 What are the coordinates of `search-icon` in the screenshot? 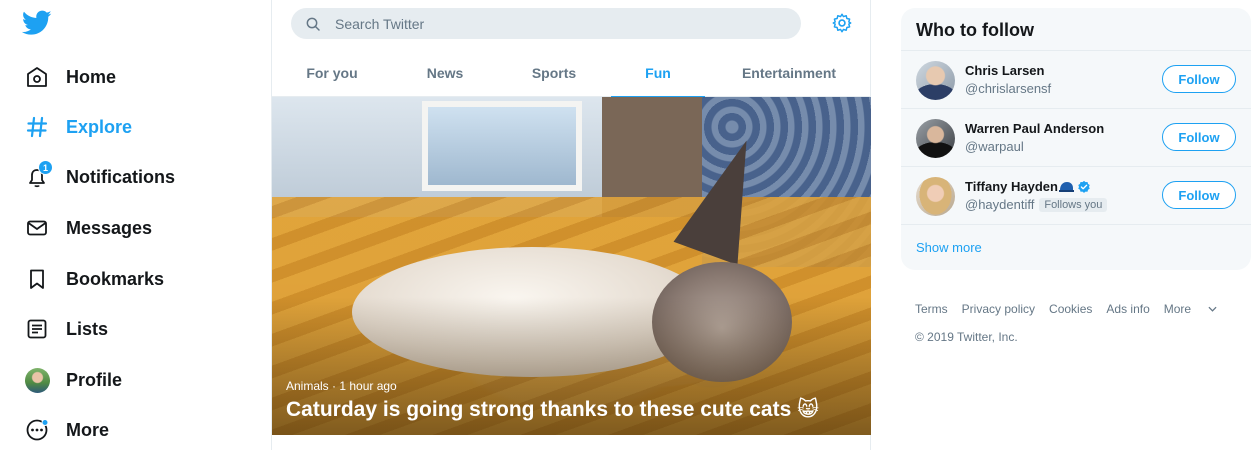 It's located at (313, 24).